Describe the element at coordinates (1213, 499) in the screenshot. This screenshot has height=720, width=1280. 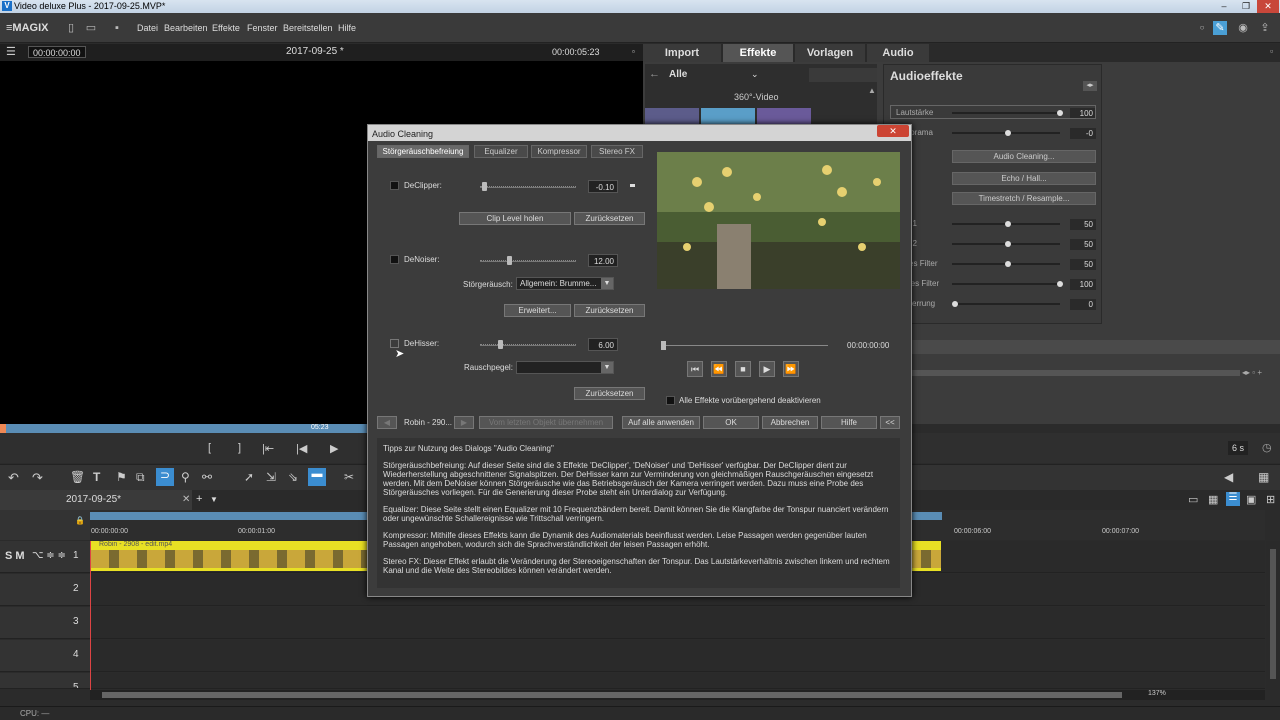
I see `view-scenes-icon: ▦` at that location.